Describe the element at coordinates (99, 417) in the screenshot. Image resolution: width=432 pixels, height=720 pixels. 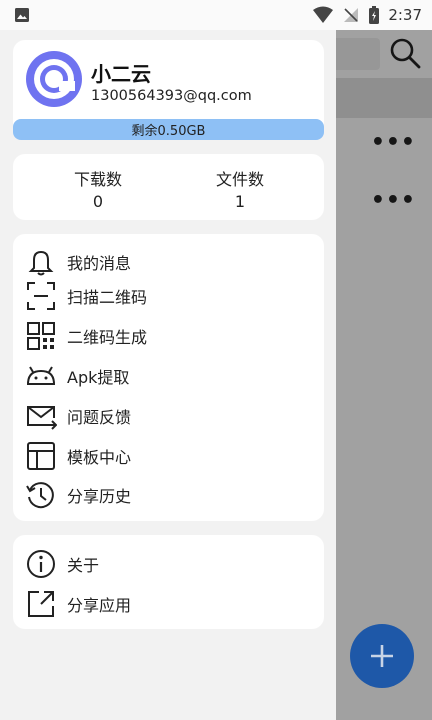
I see `menu-item-label: 问题反馈` at that location.